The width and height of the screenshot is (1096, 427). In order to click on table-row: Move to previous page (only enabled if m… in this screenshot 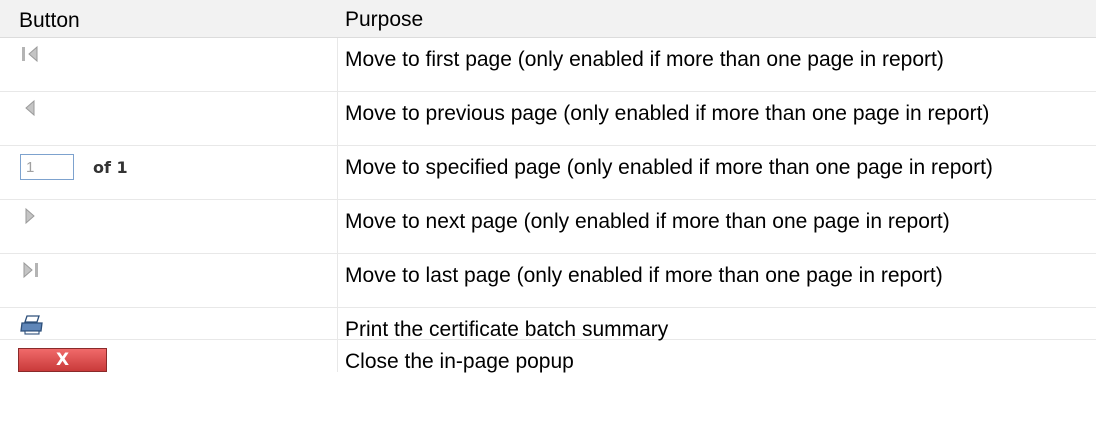, I will do `click(548, 119)`.